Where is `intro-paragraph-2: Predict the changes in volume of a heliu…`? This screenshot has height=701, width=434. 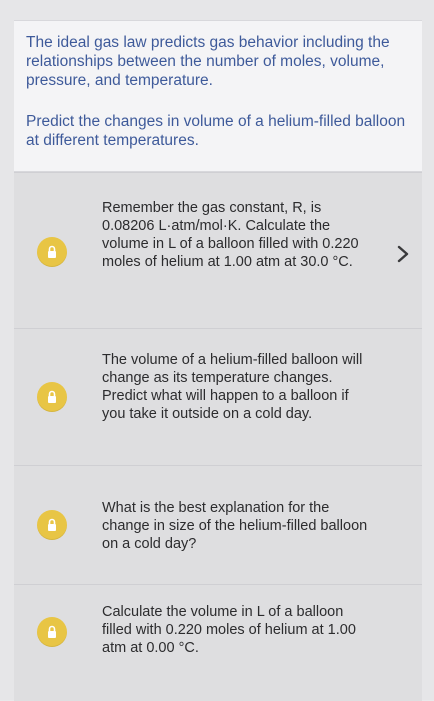
intro-paragraph-2: Predict the changes in volume of a heliu… is located at coordinates (216, 131).